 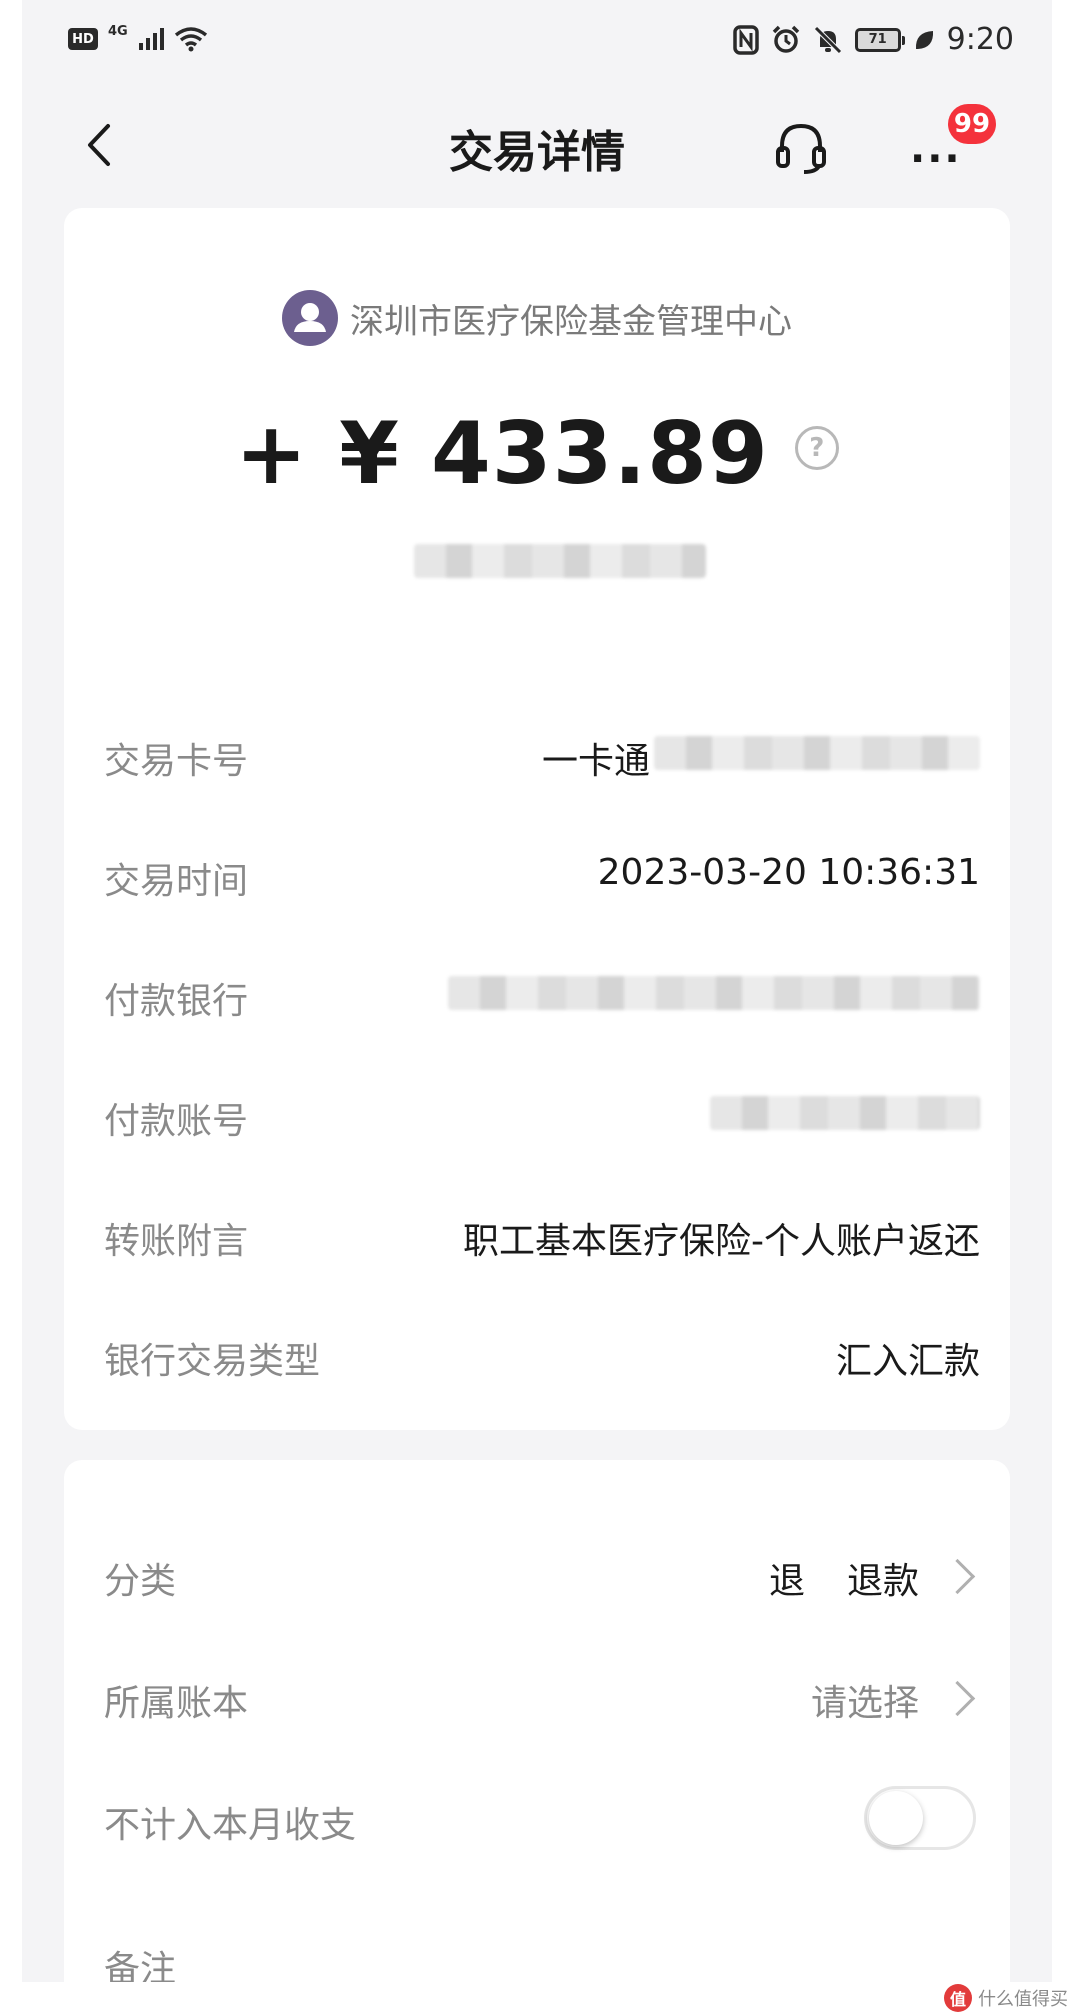 What do you see at coordinates (140, 1965) in the screenshot?
I see `note-label: 备注` at bounding box center [140, 1965].